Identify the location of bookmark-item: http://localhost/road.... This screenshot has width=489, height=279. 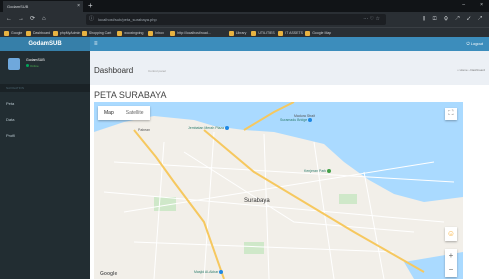
(190, 33).